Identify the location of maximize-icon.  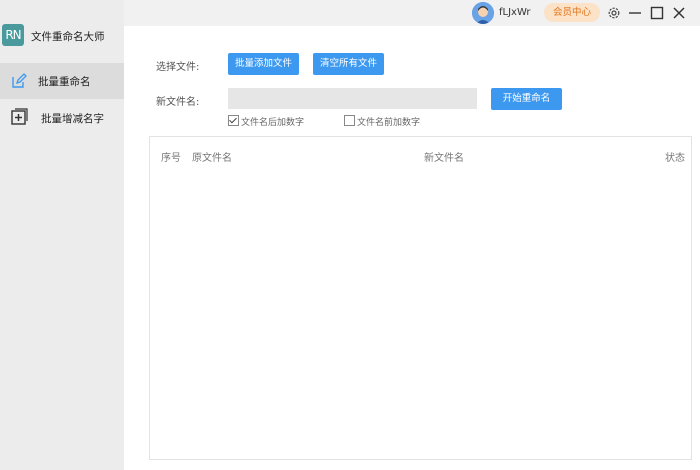
(657, 12).